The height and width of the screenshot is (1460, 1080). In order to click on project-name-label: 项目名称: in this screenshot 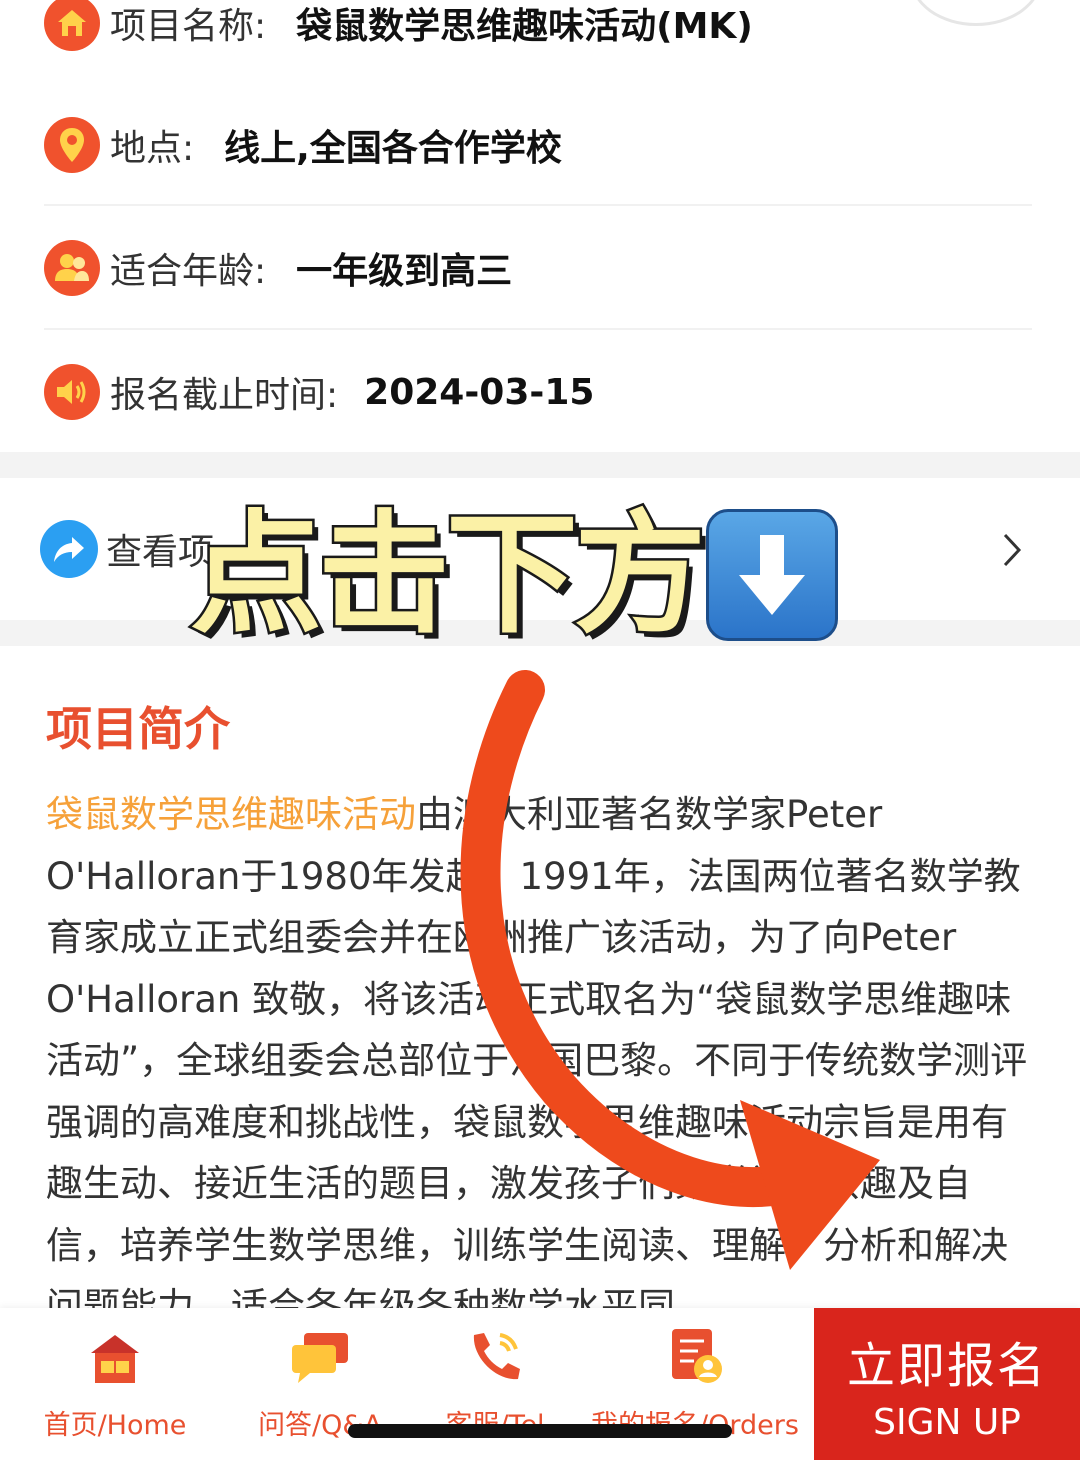, I will do `click(188, 26)`.